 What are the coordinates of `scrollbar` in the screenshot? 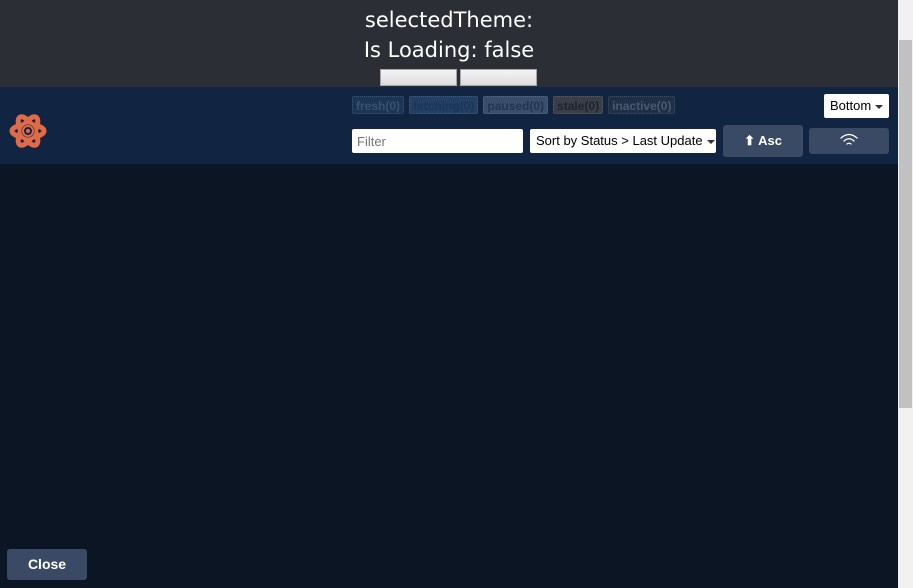 It's located at (905, 294).